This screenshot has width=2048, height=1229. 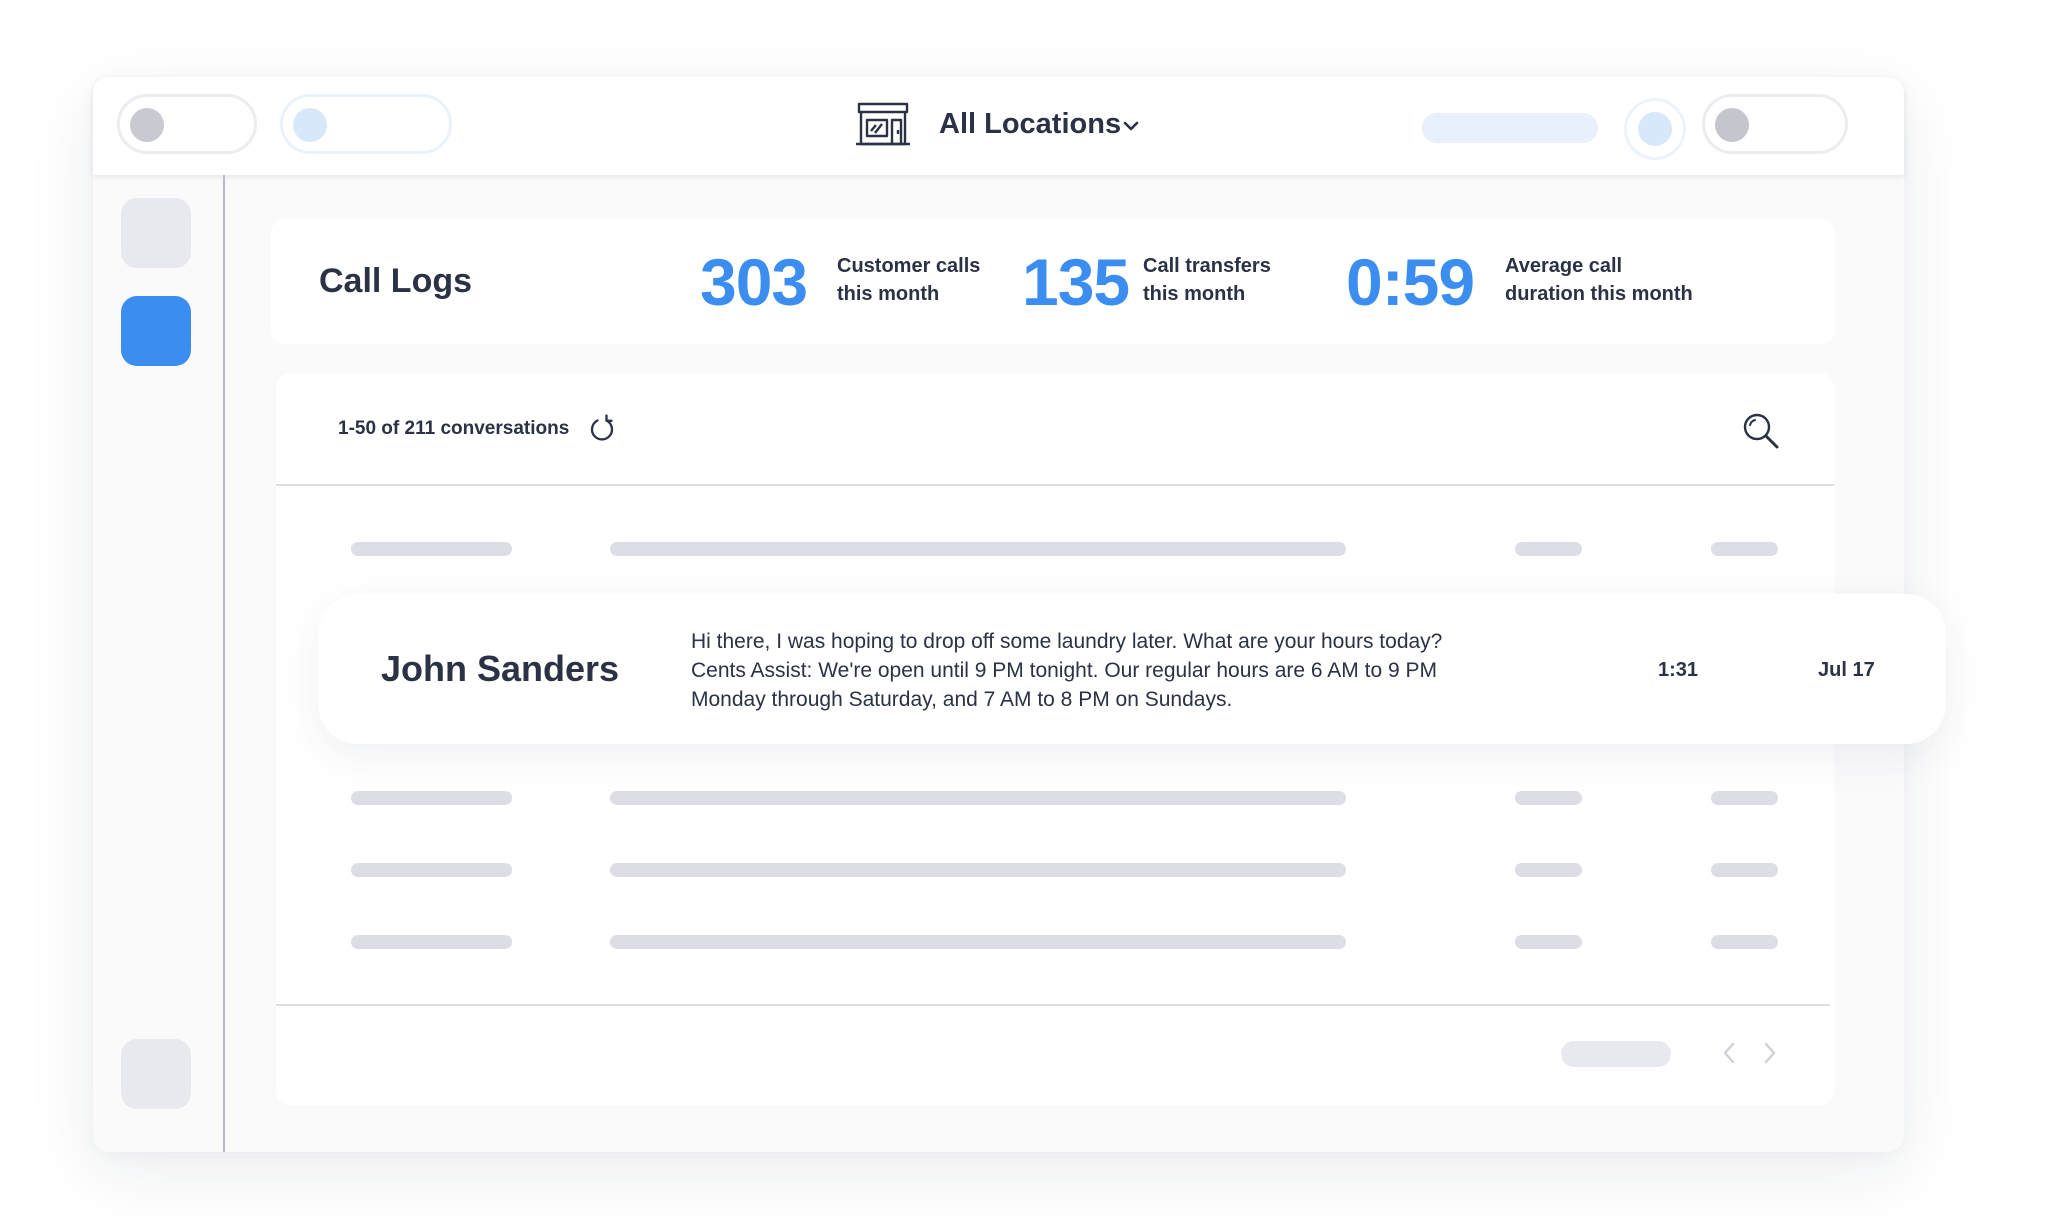 I want to click on avatar-dot, so click(x=1655, y=129).